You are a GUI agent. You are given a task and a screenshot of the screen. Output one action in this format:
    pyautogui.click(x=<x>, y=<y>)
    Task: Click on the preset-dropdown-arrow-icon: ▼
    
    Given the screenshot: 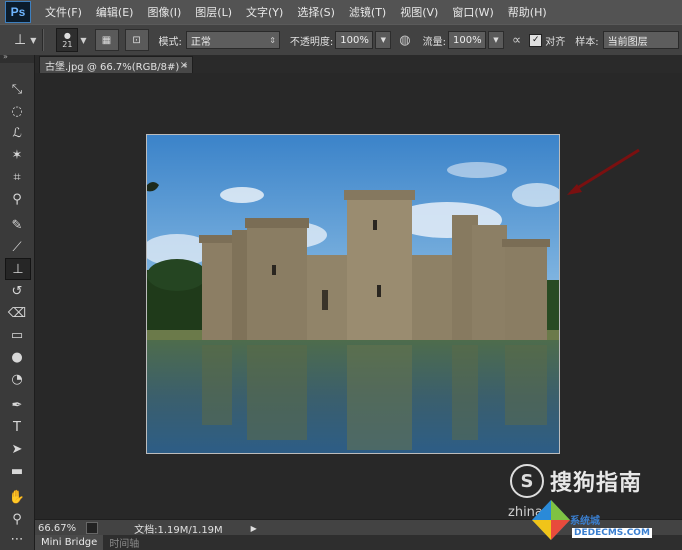 What is the action you would take?
    pyautogui.click(x=33, y=40)
    